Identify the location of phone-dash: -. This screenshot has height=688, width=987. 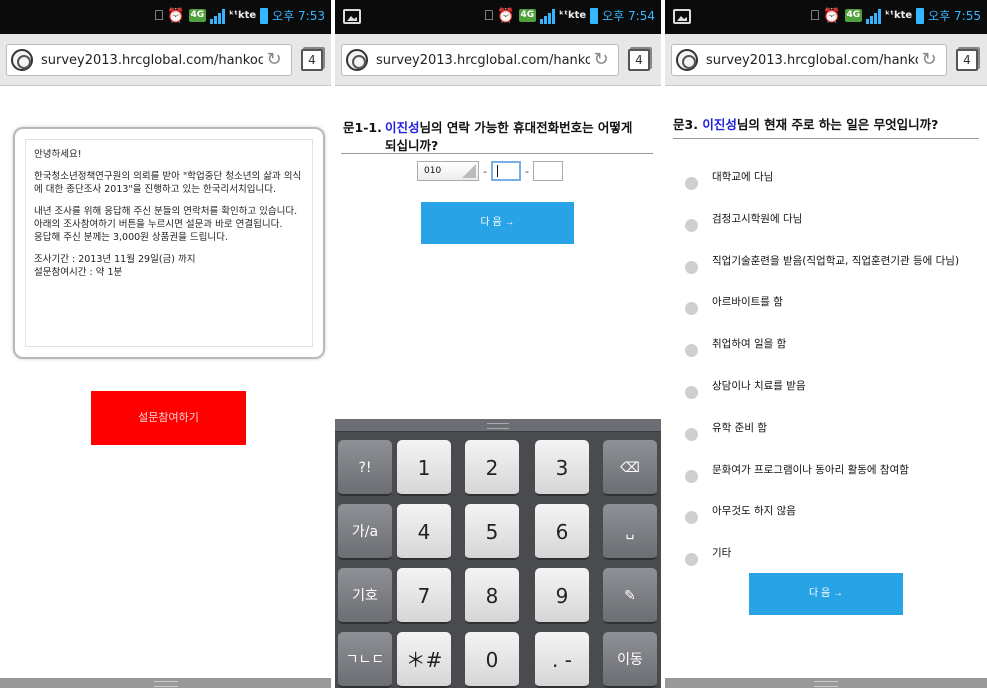
(485, 171).